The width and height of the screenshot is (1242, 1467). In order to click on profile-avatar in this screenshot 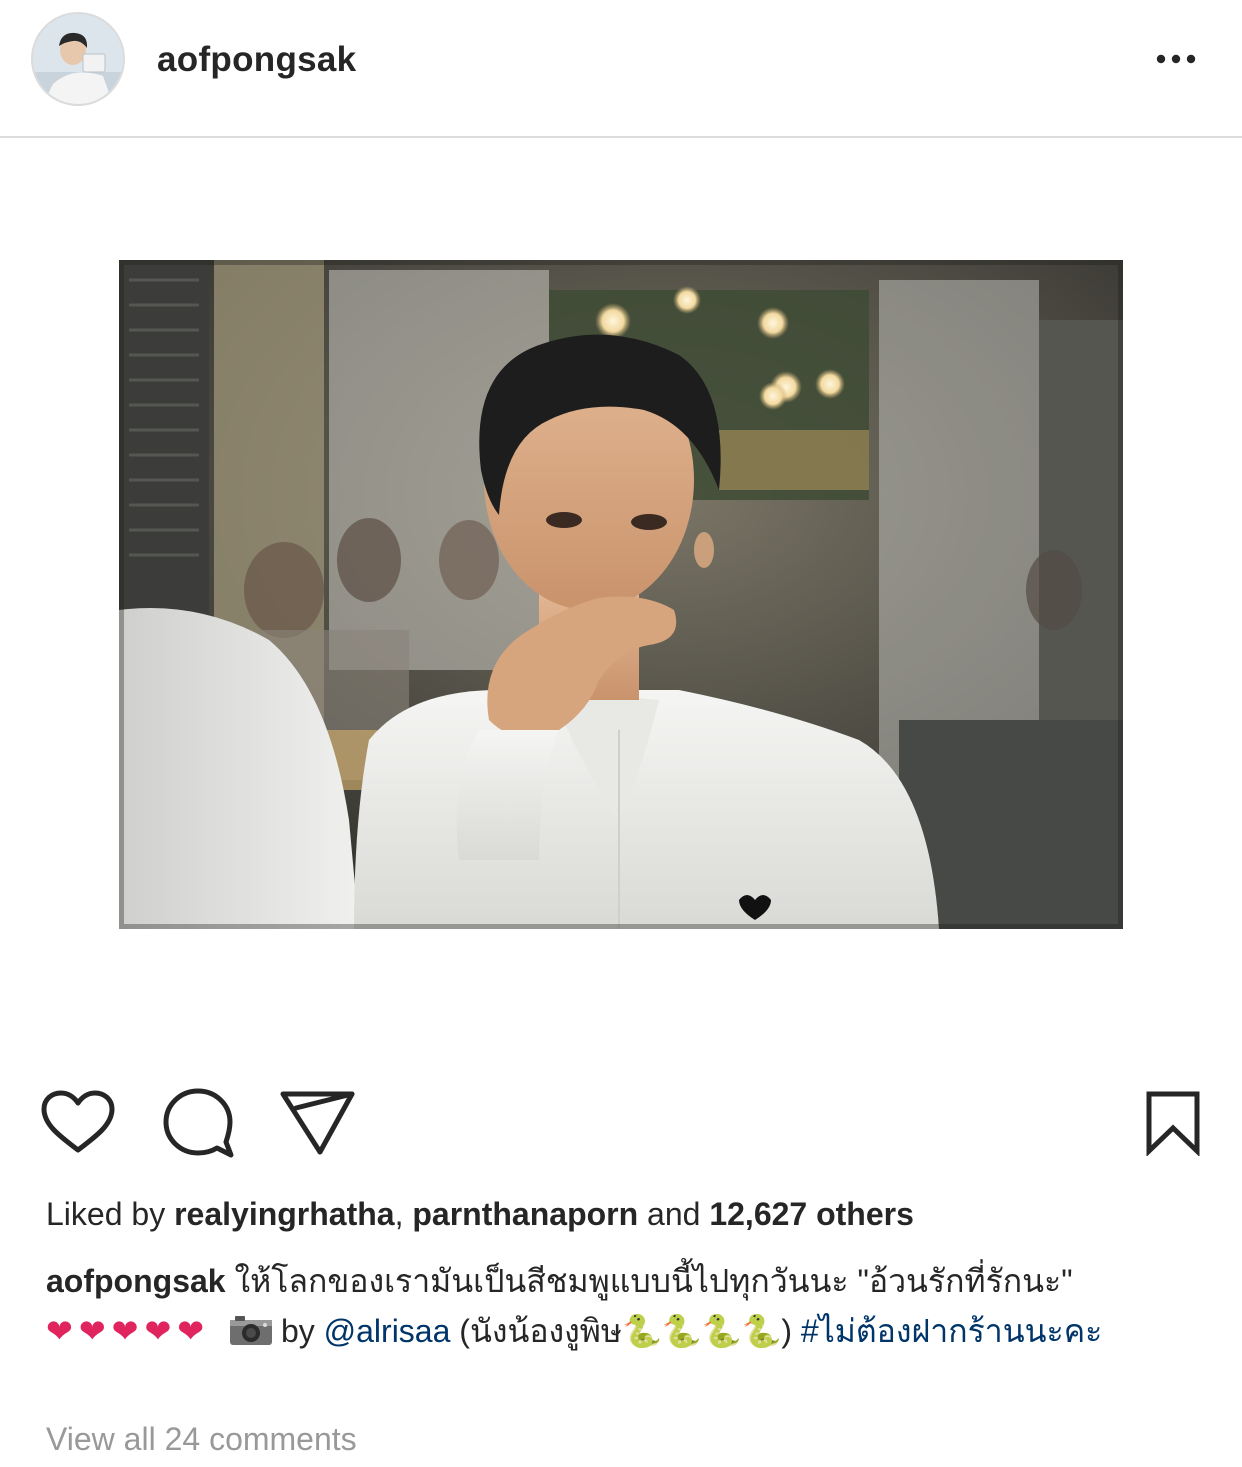, I will do `click(78, 59)`.